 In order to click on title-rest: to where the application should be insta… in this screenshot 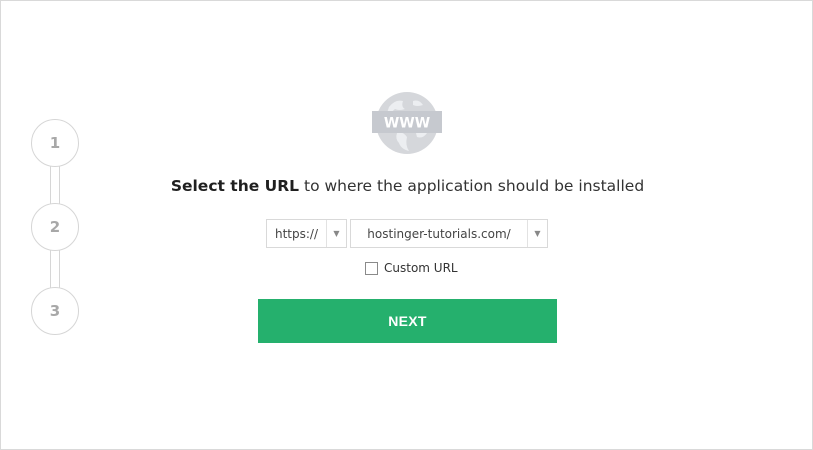, I will do `click(474, 186)`.